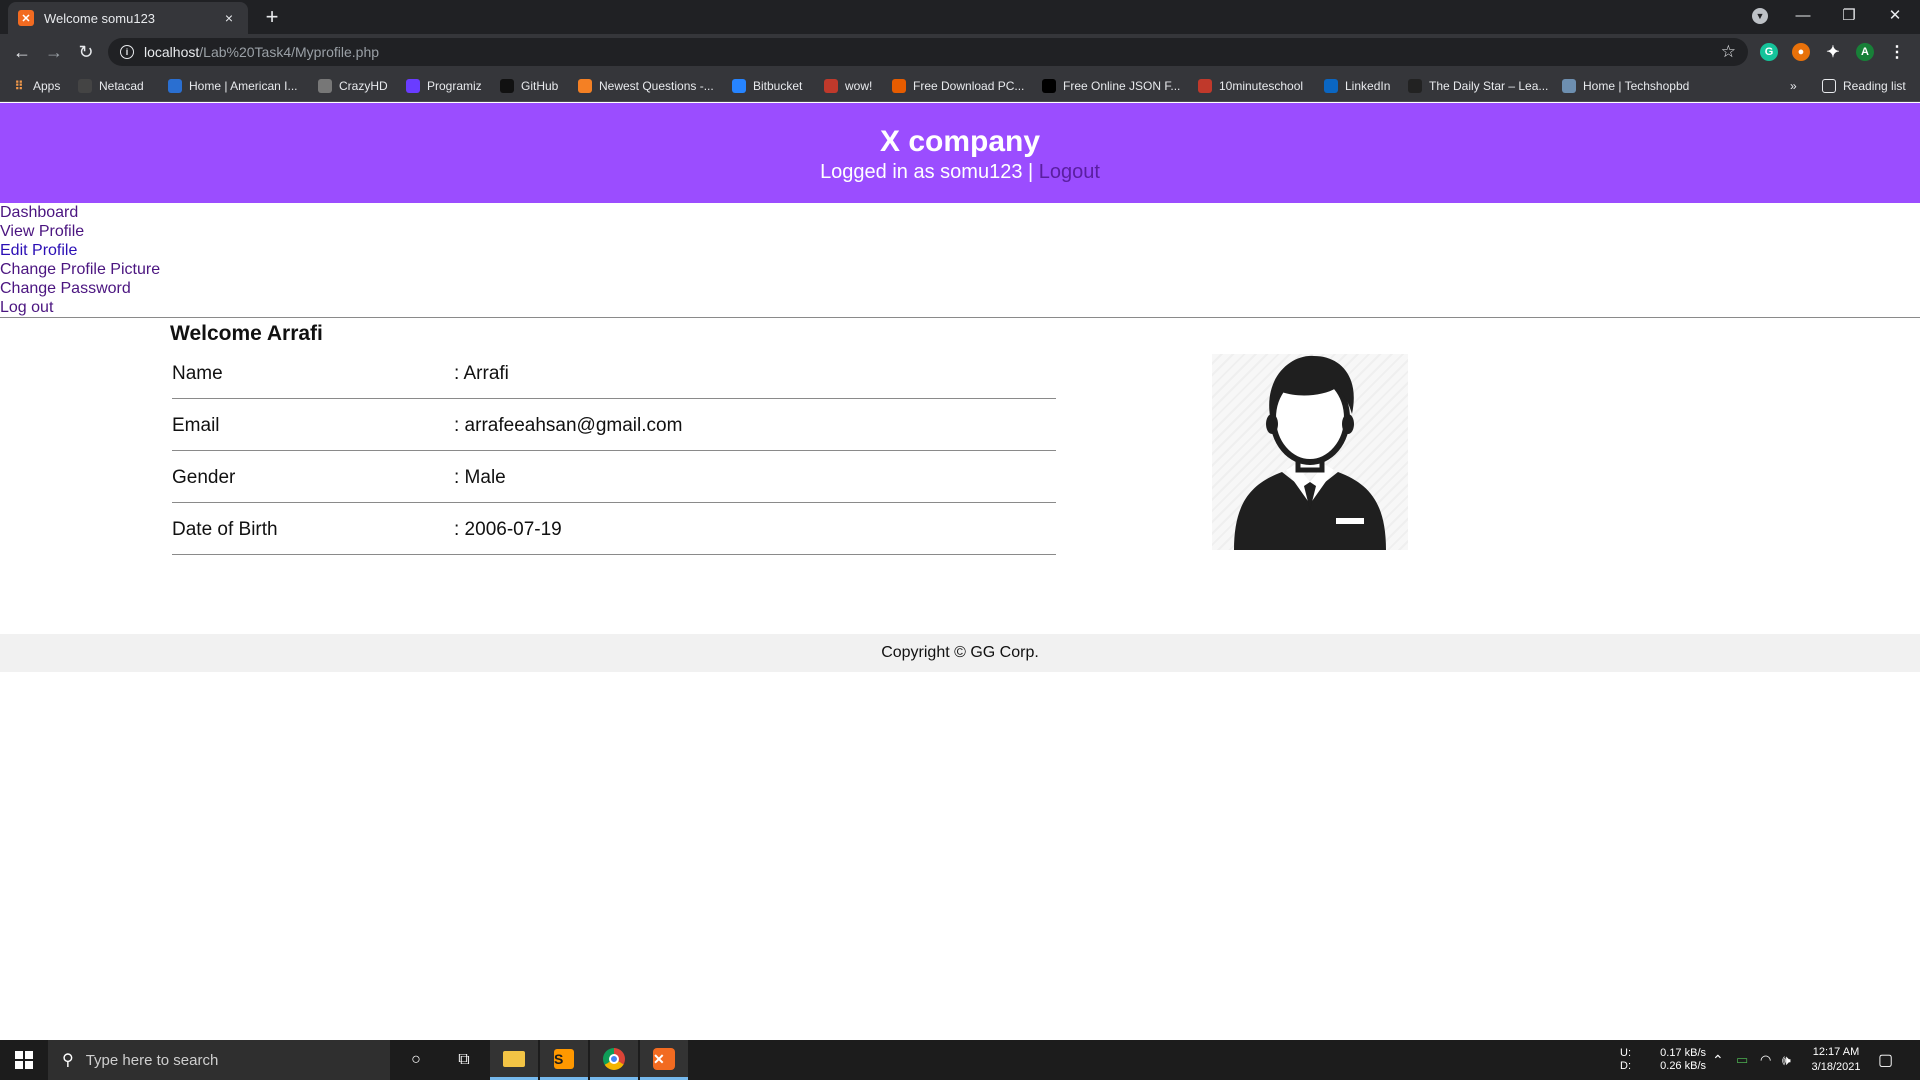 Image resolution: width=1920 pixels, height=1080 pixels. Describe the element at coordinates (928, 52) in the screenshot. I see `address-bar: i localhost/Lab%20Task4/Myprofile.php ☆` at that location.